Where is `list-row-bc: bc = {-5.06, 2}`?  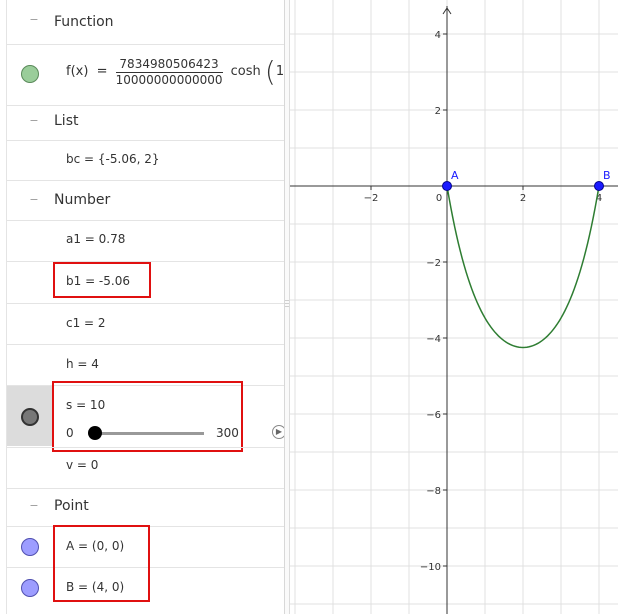
list-row-bc: bc = {-5.06, 2} is located at coordinates (112, 159).